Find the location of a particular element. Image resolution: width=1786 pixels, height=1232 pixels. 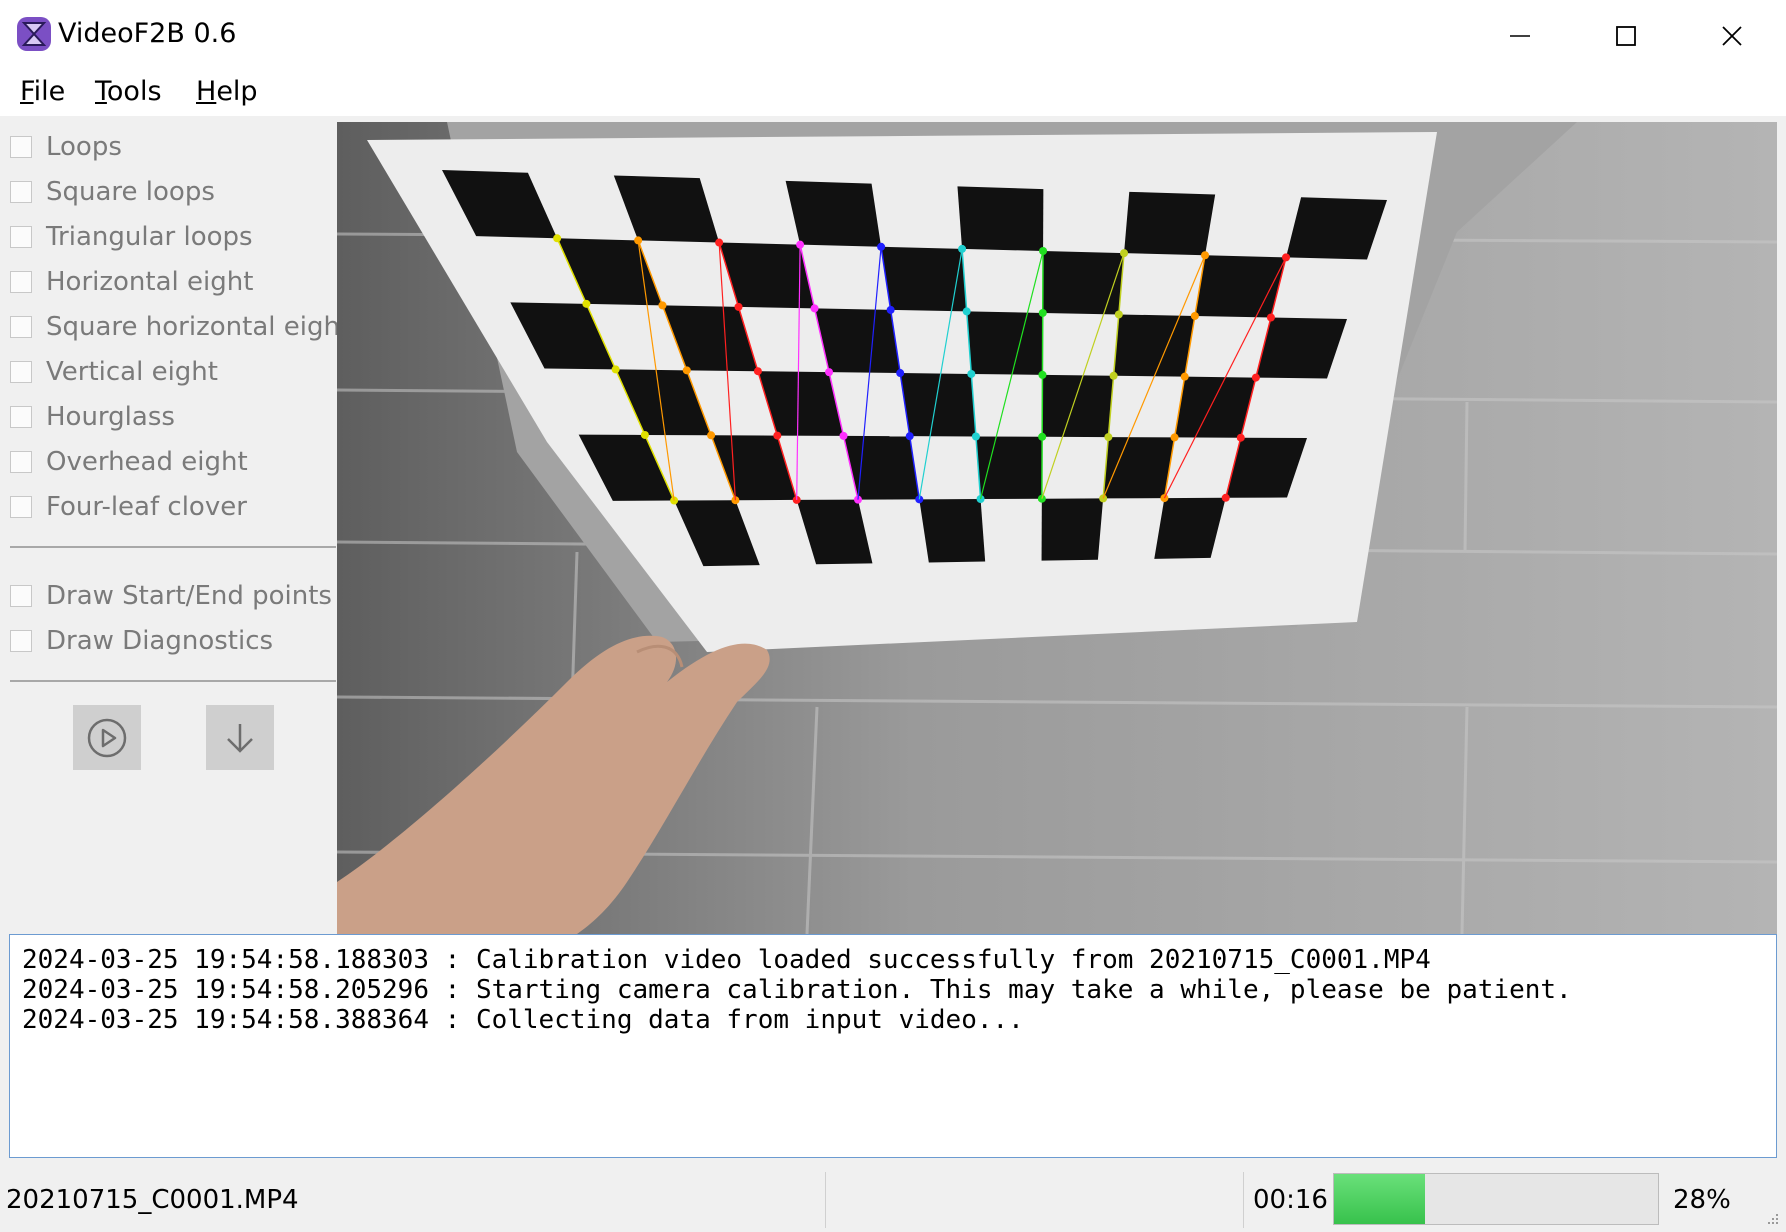

menu-help: Help is located at coordinates (227, 91).